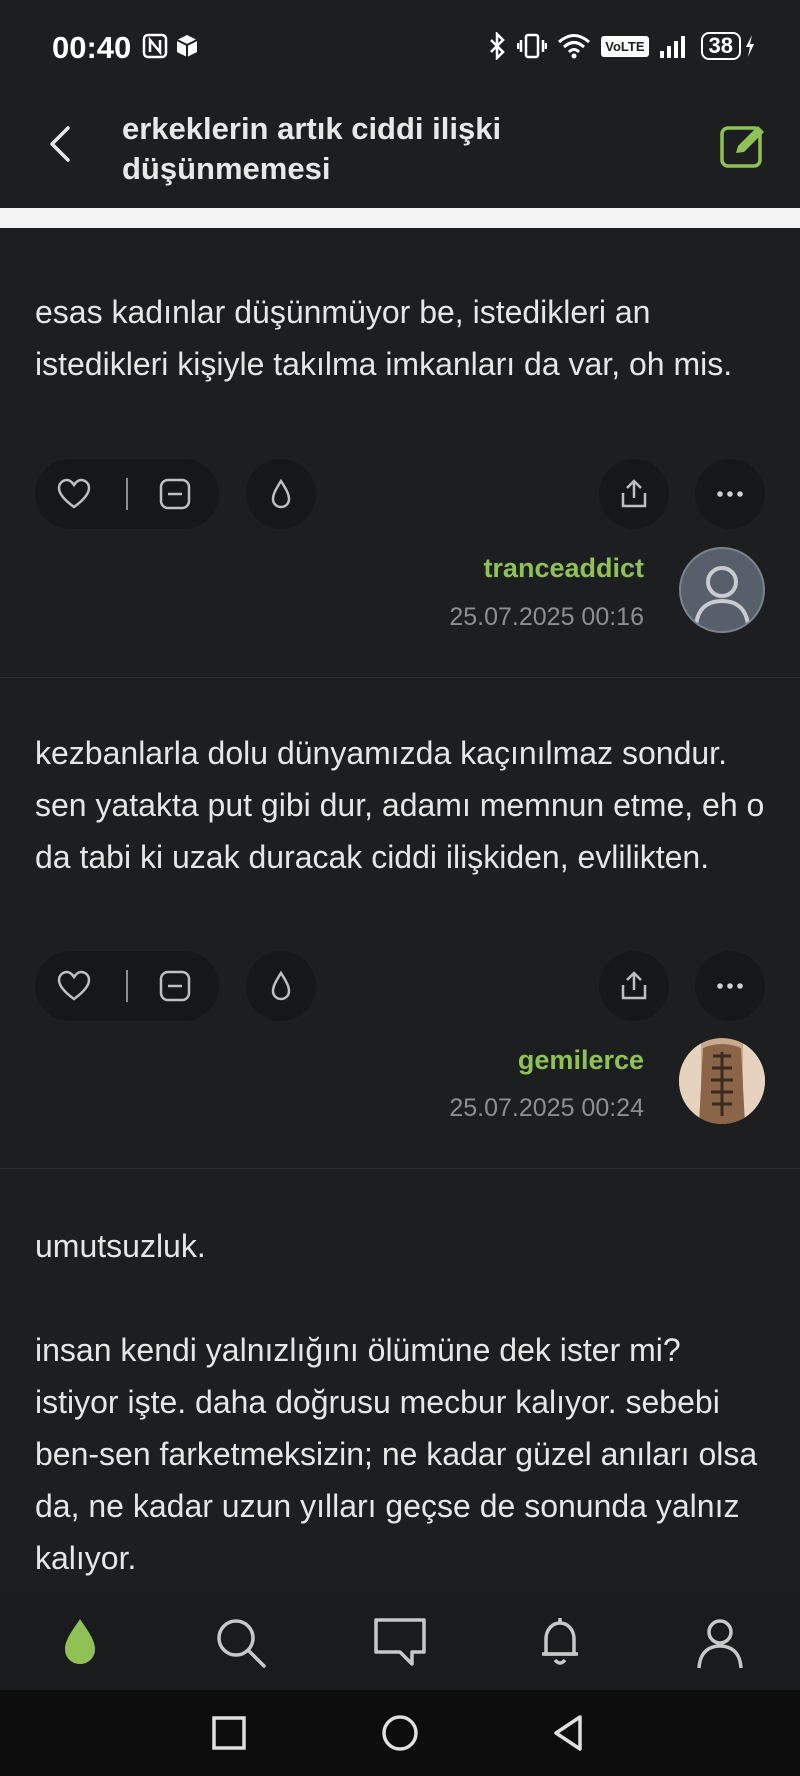  I want to click on box-icon, so click(187, 46).